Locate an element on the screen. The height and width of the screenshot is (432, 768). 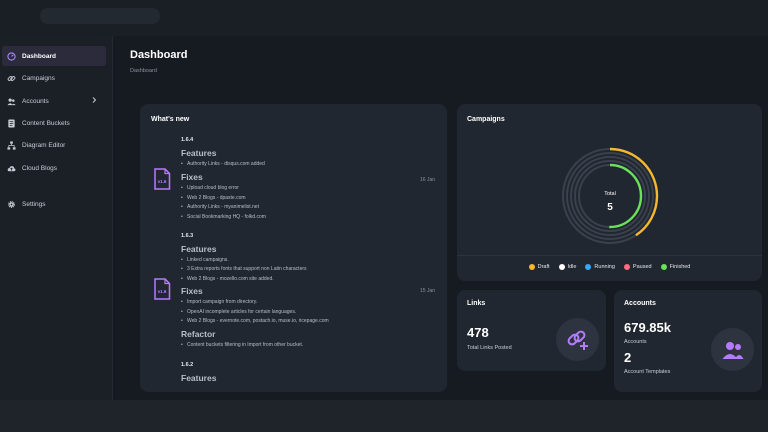
sidebar-item-campaigns: Campaigns is located at coordinates (54, 78).